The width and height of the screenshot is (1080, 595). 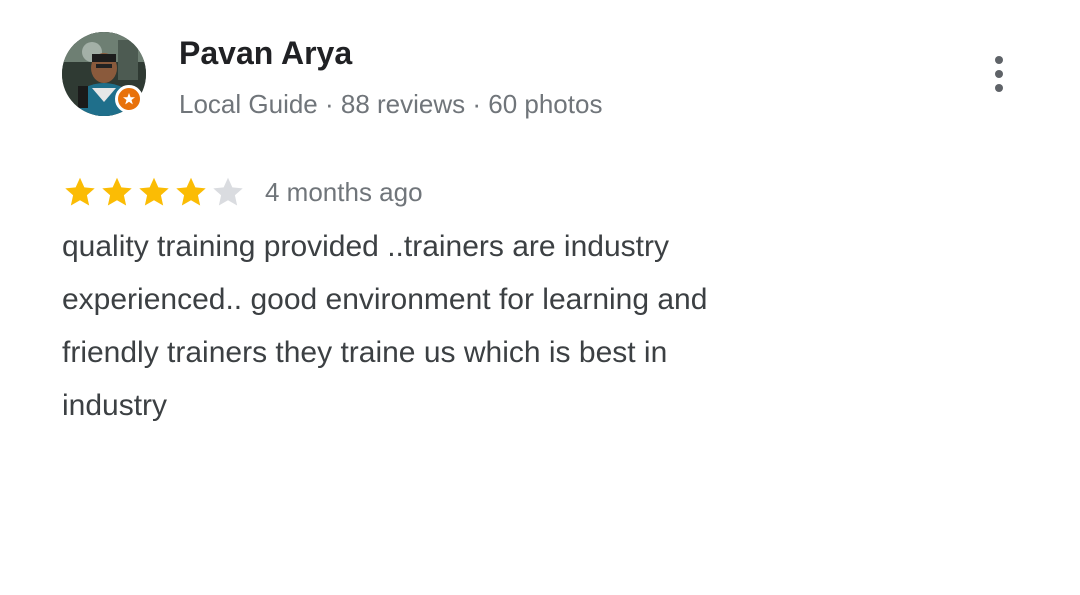 What do you see at coordinates (104, 74) in the screenshot?
I see `avatar` at bounding box center [104, 74].